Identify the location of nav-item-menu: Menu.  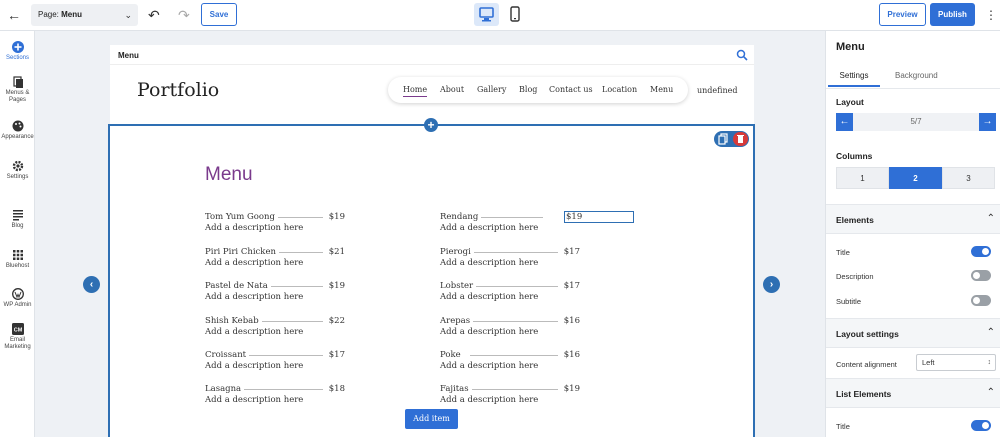
(661, 89).